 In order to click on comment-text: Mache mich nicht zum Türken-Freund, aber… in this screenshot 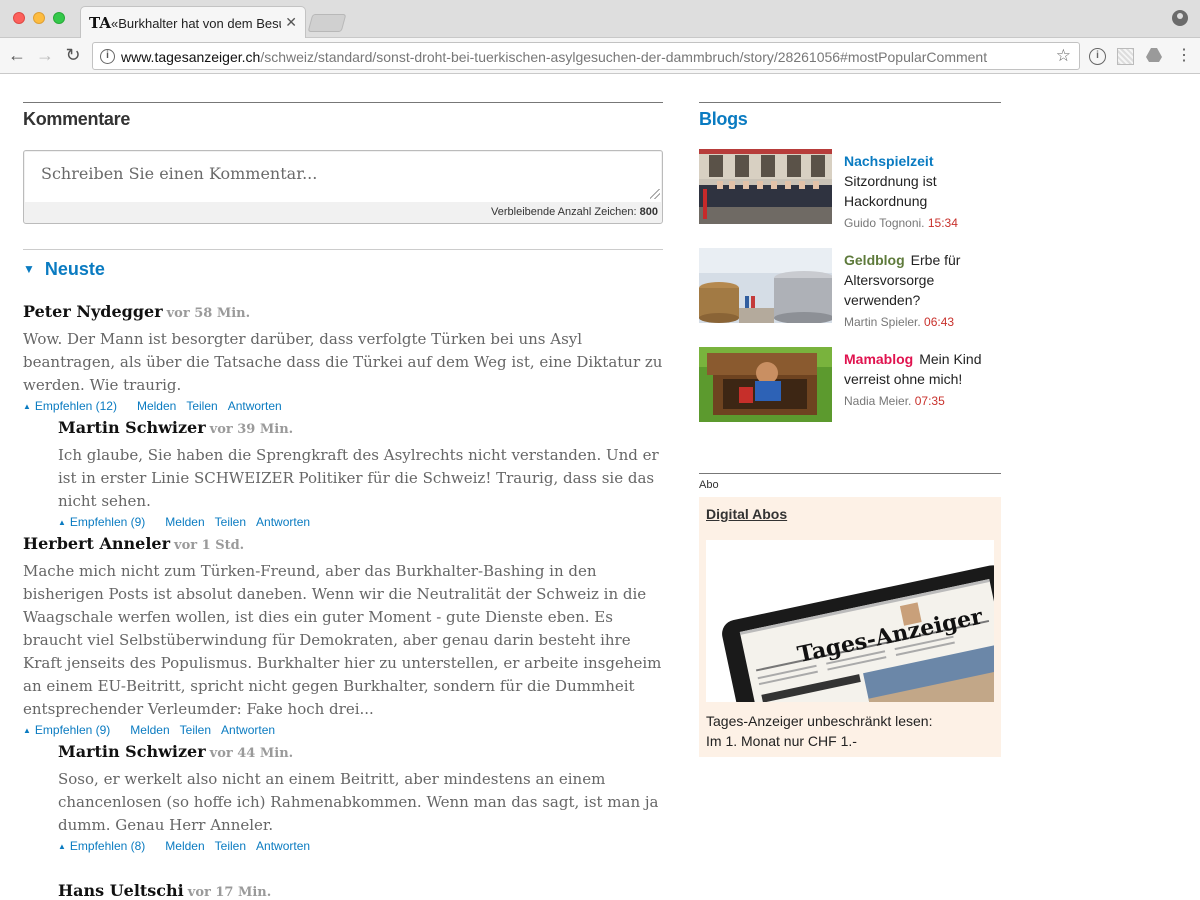, I will do `click(342, 640)`.